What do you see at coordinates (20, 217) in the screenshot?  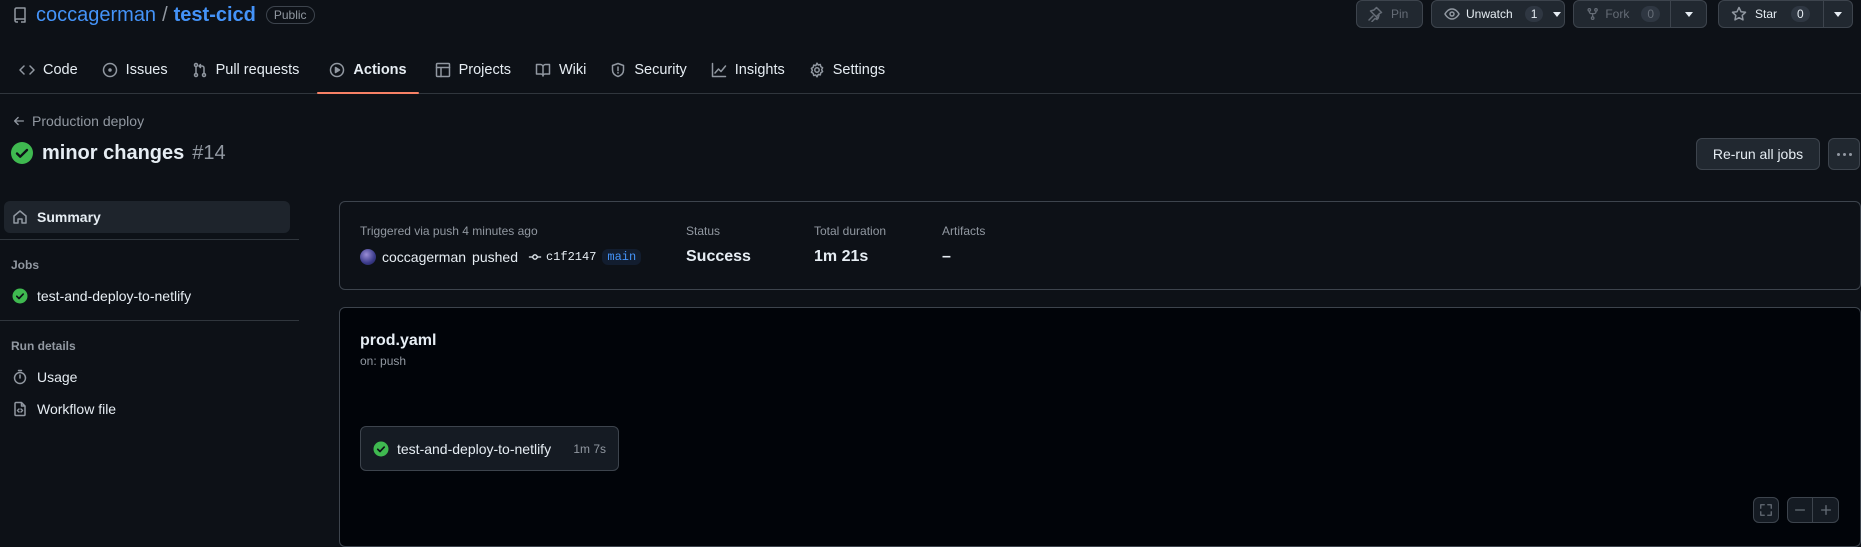 I see `home-icon` at bounding box center [20, 217].